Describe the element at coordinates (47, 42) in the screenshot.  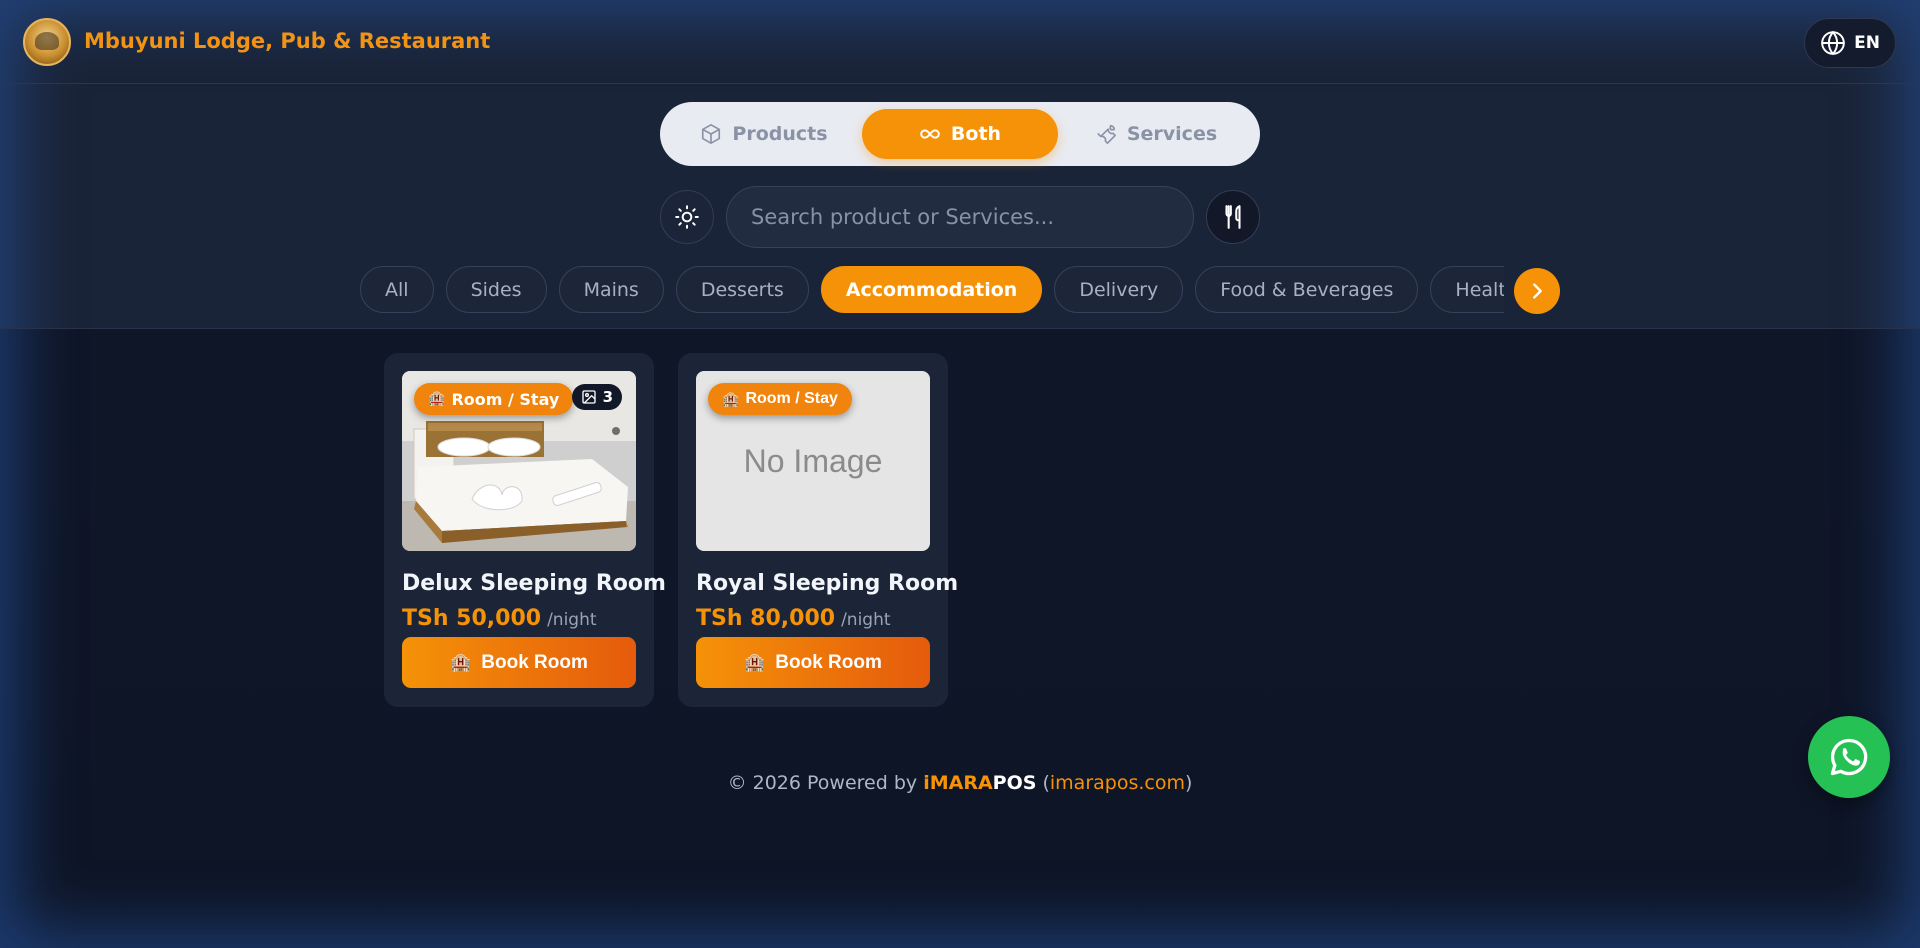
I see `lodge-logo` at that location.